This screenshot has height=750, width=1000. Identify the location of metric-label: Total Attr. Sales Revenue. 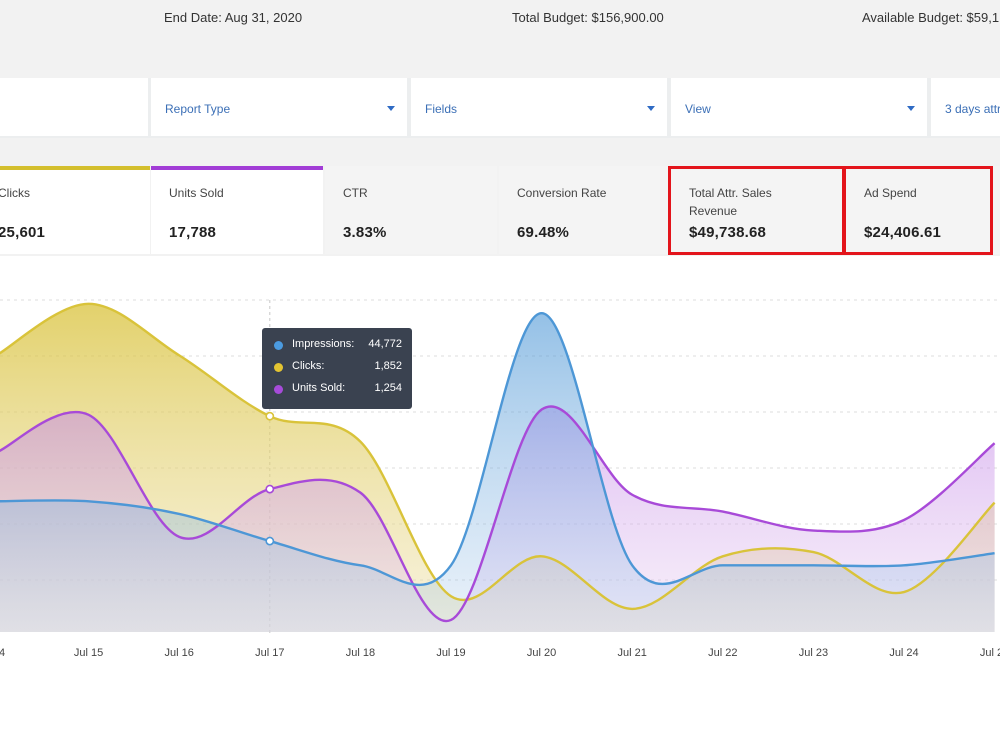
(730, 202).